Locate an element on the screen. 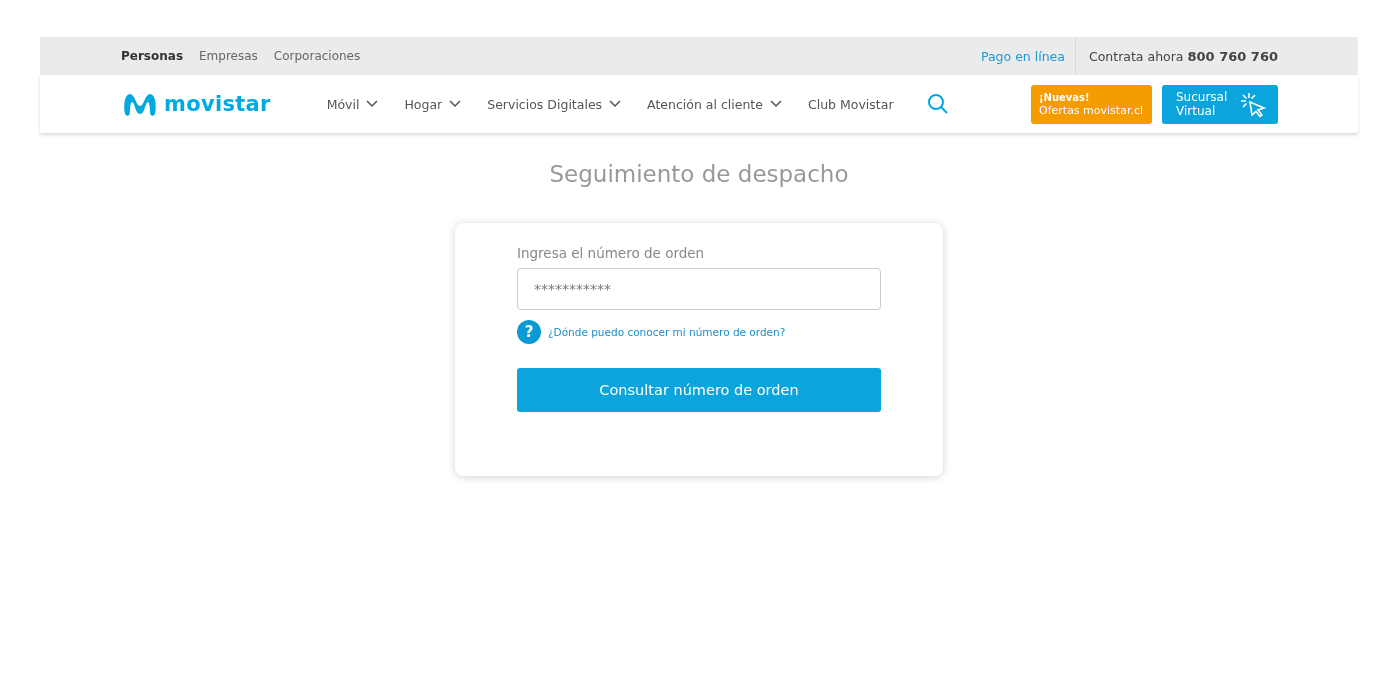  page-title: Seguimiento de despacho is located at coordinates (699, 174).